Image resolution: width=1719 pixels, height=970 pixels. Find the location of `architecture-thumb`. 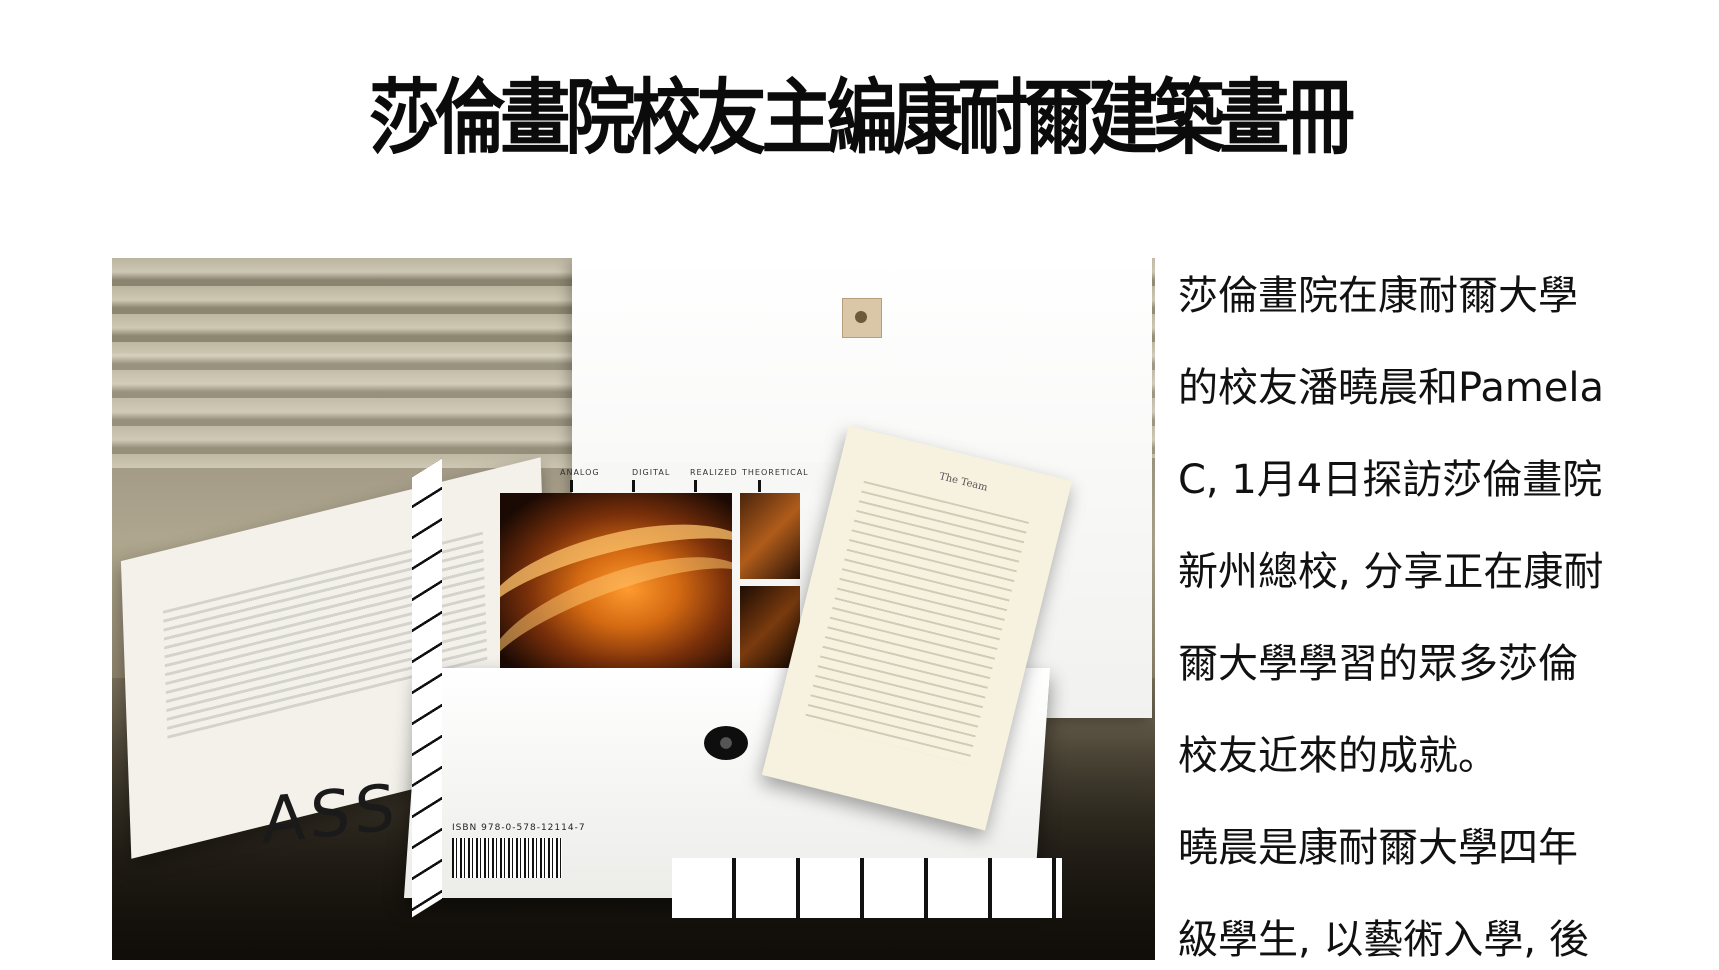

architecture-thumb is located at coordinates (770, 536).